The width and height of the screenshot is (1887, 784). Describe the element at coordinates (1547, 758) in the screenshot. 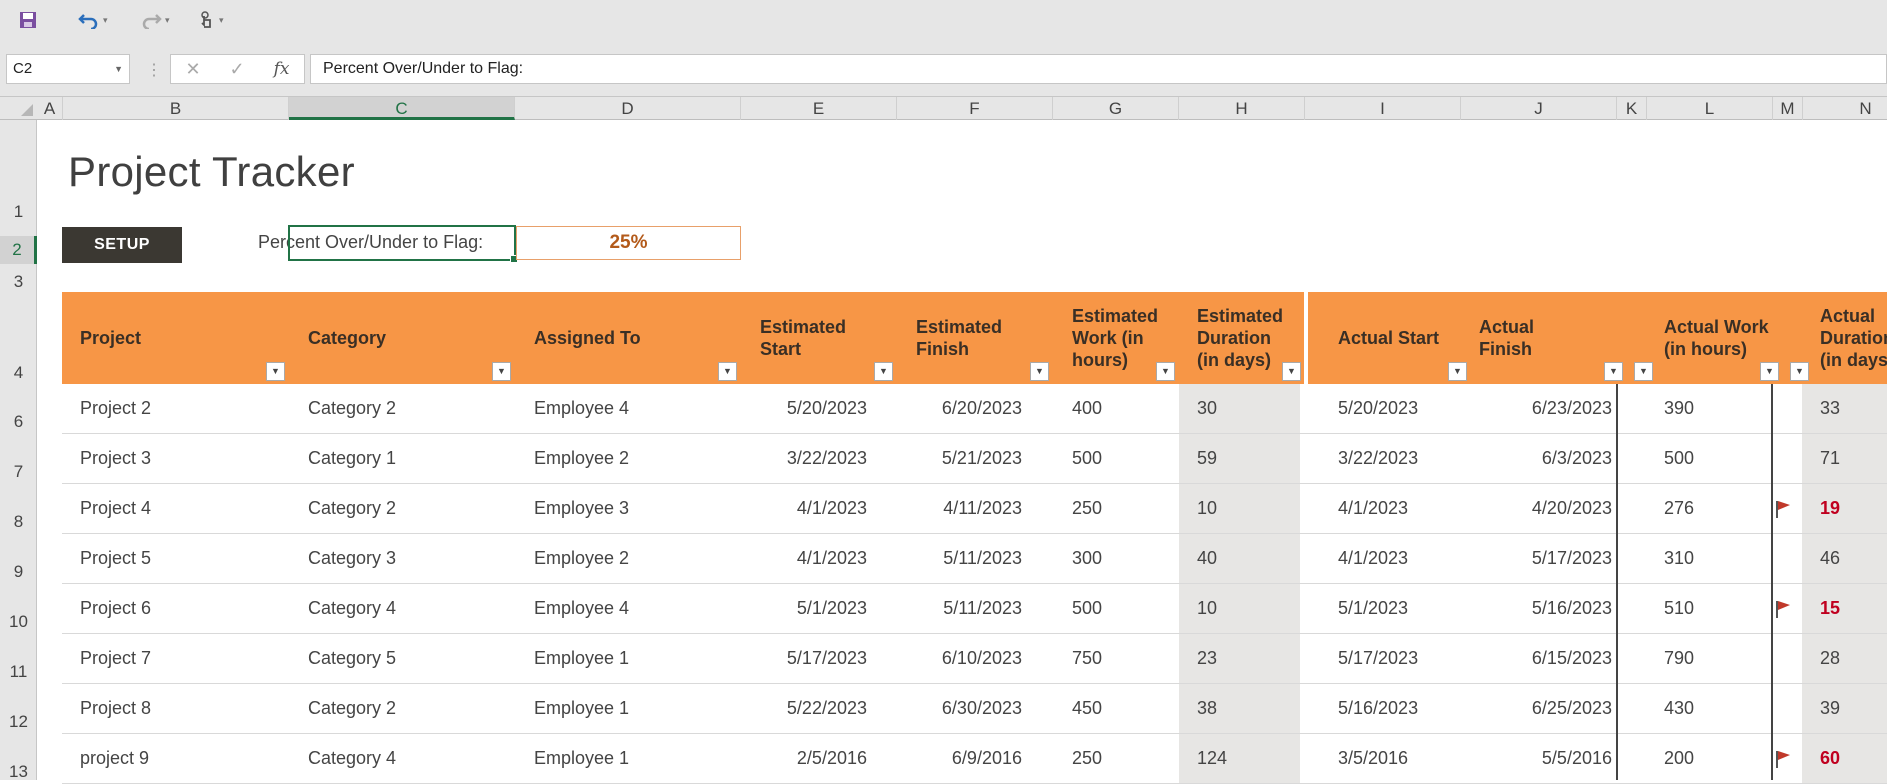

I see `cell-act-finish: 5/5/2016` at that location.